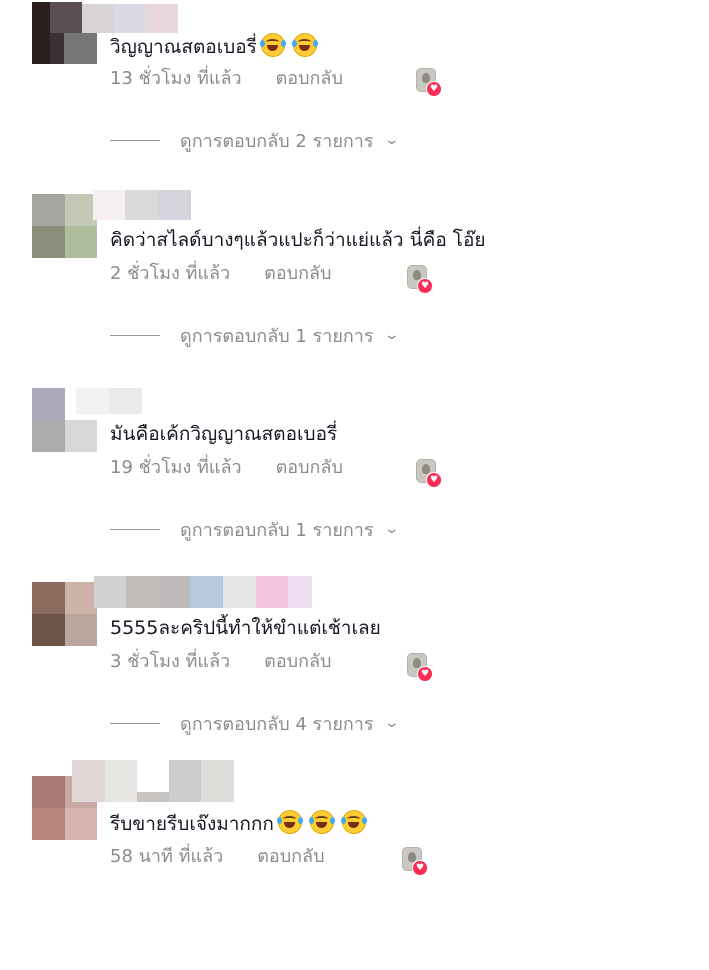 This screenshot has width=709, height=970. I want to click on comment-meta: 58 นาที ที่แล้ว ตอบกลับ, so click(217, 857).